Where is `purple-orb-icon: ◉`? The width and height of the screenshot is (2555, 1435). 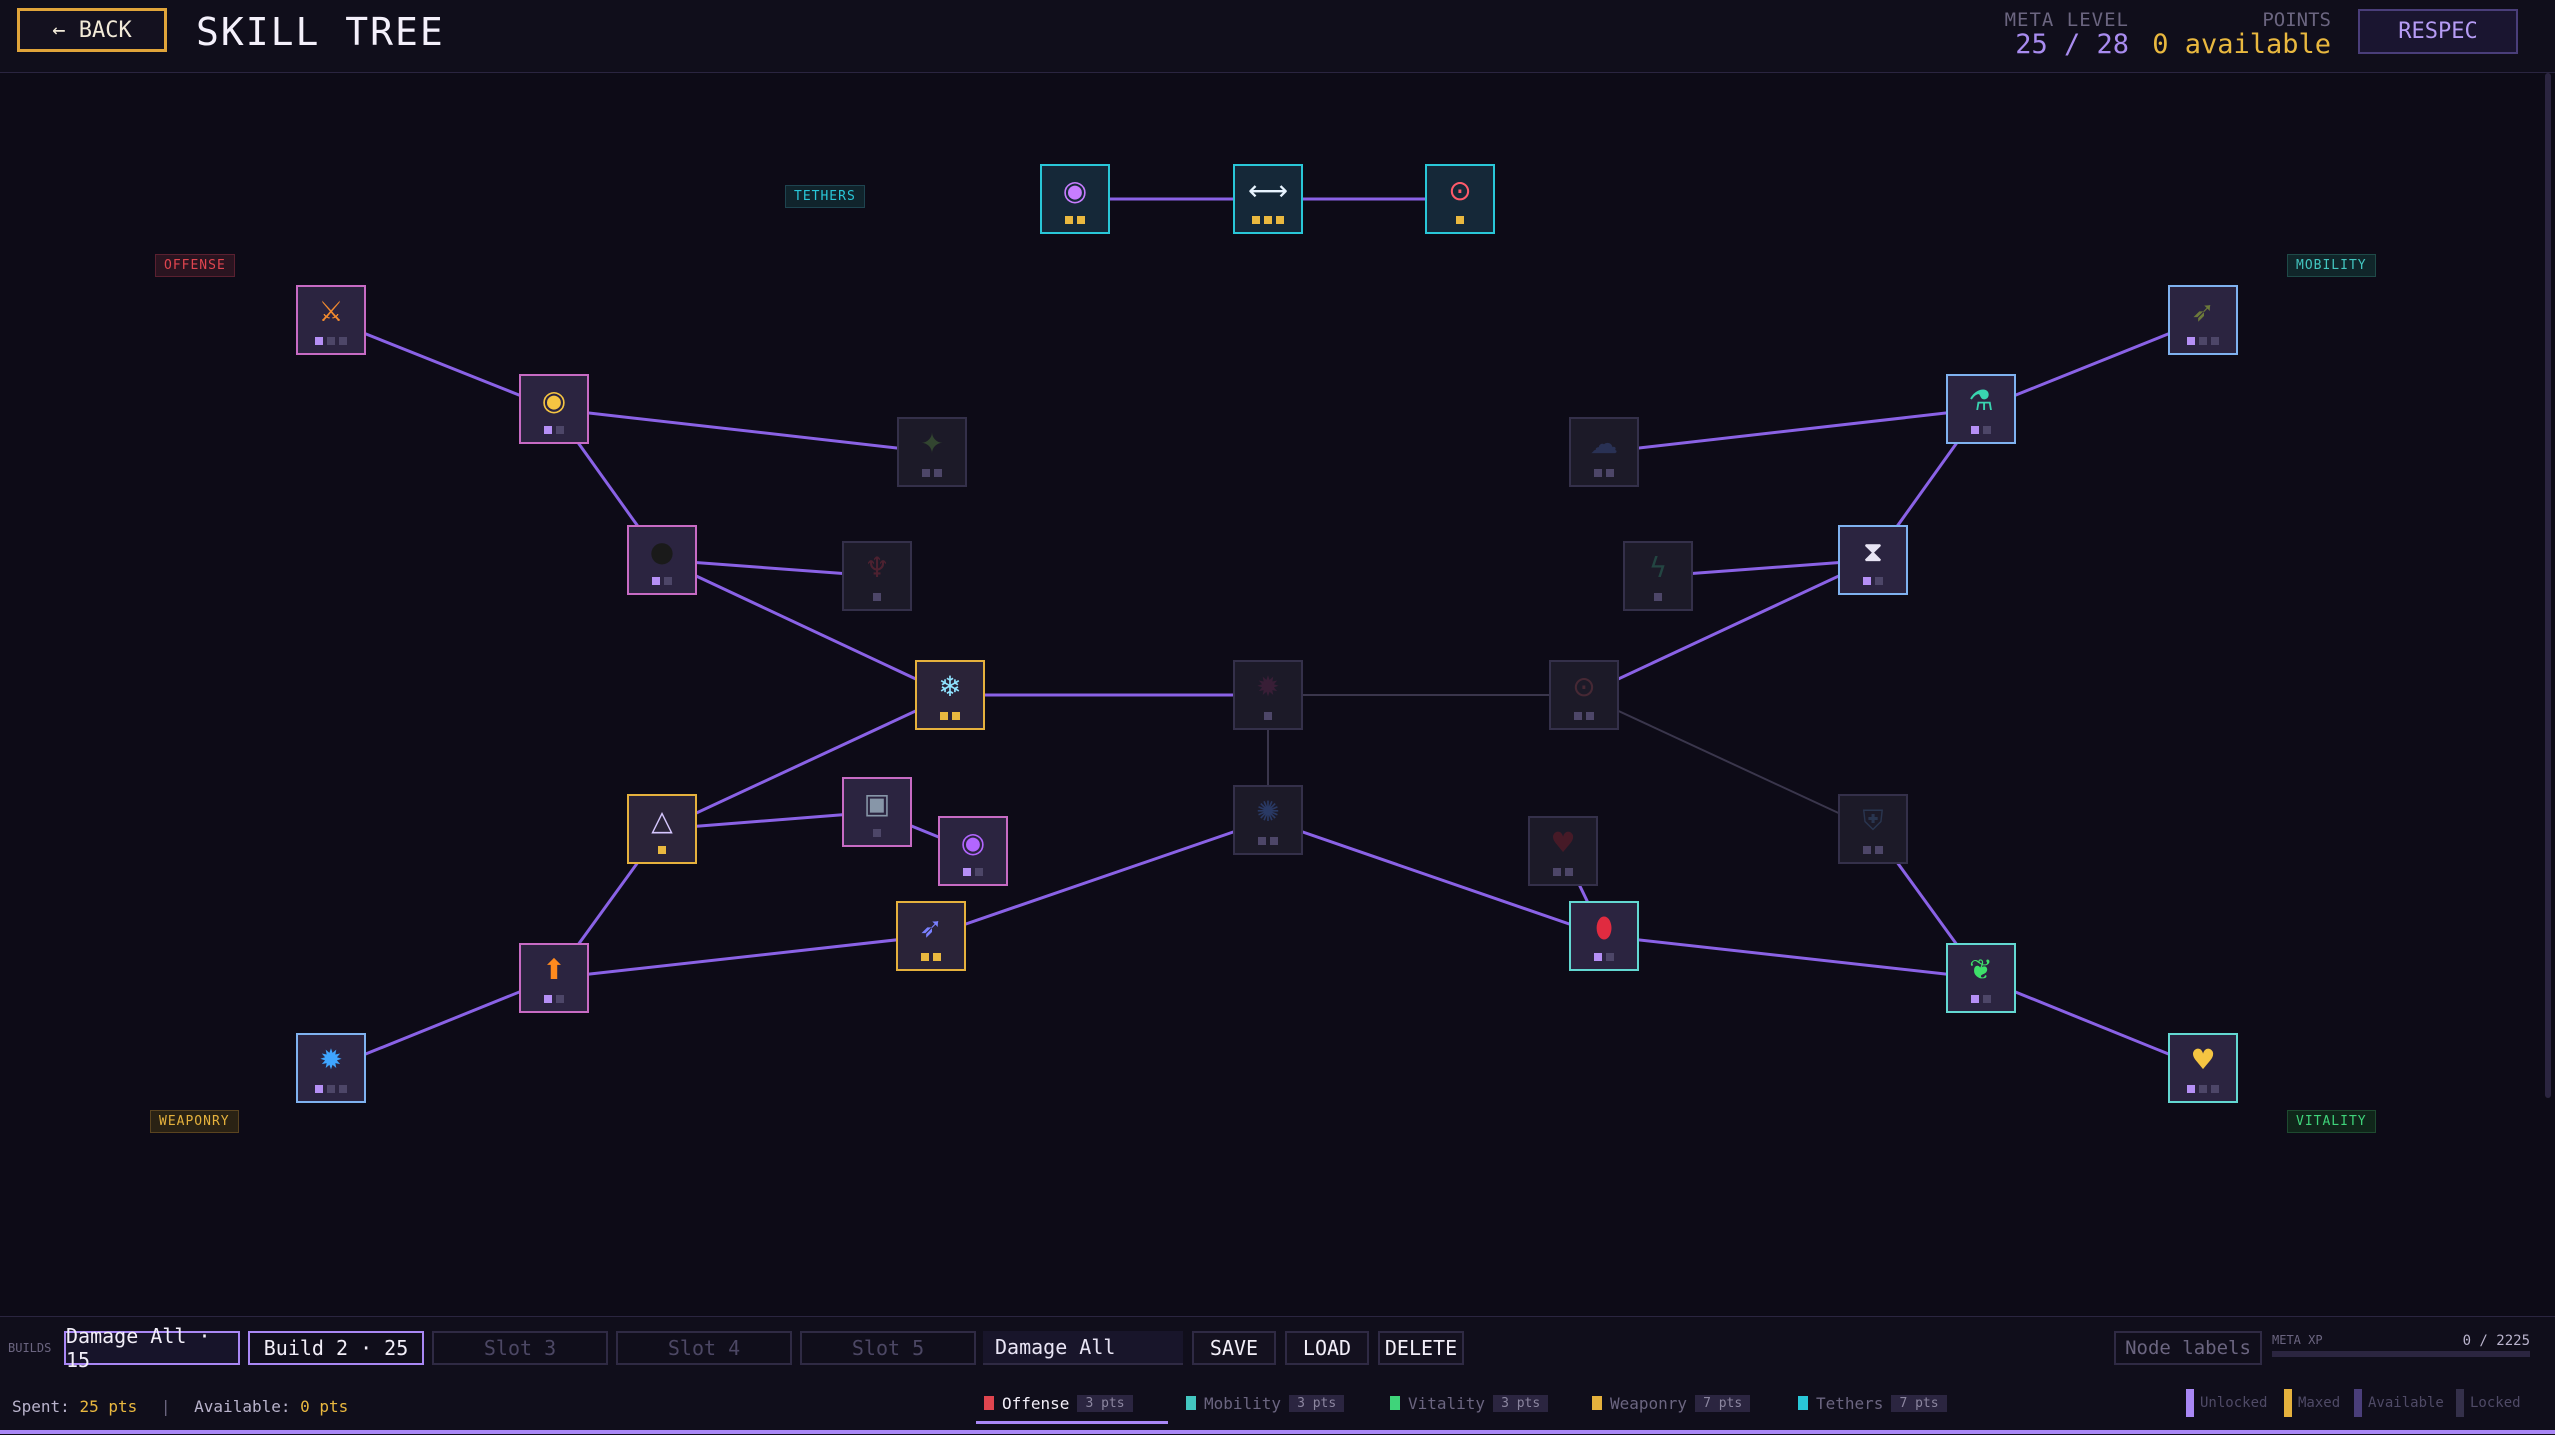
purple-orb-icon: ◉ is located at coordinates (1075, 190).